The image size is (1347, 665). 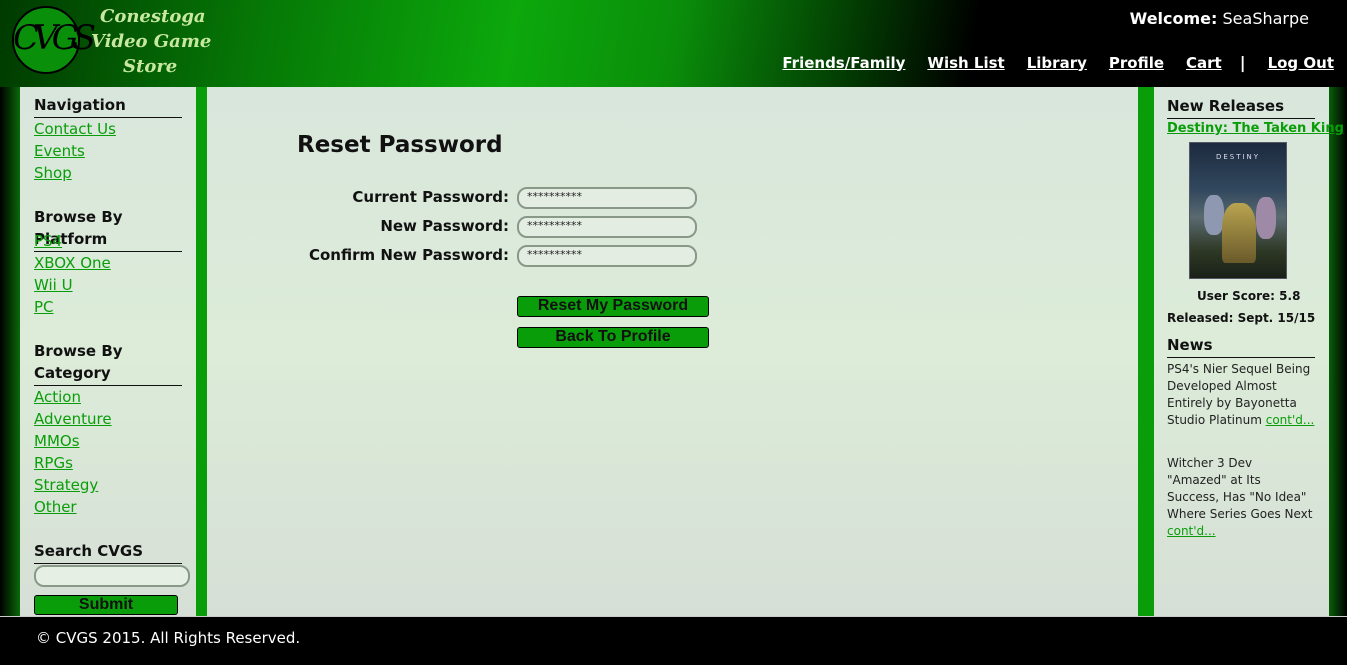 What do you see at coordinates (44, 307) in the screenshot?
I see `link-pc: PC` at bounding box center [44, 307].